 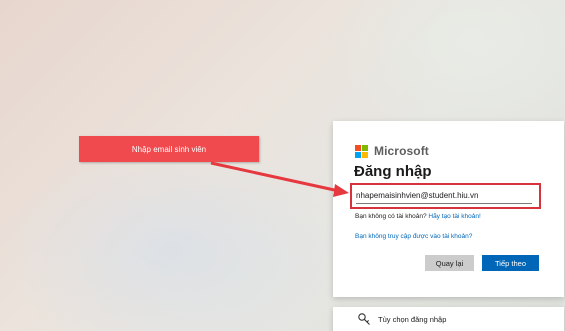 I want to click on annotation-callout: Nhập email sinh viên, so click(x=169, y=149).